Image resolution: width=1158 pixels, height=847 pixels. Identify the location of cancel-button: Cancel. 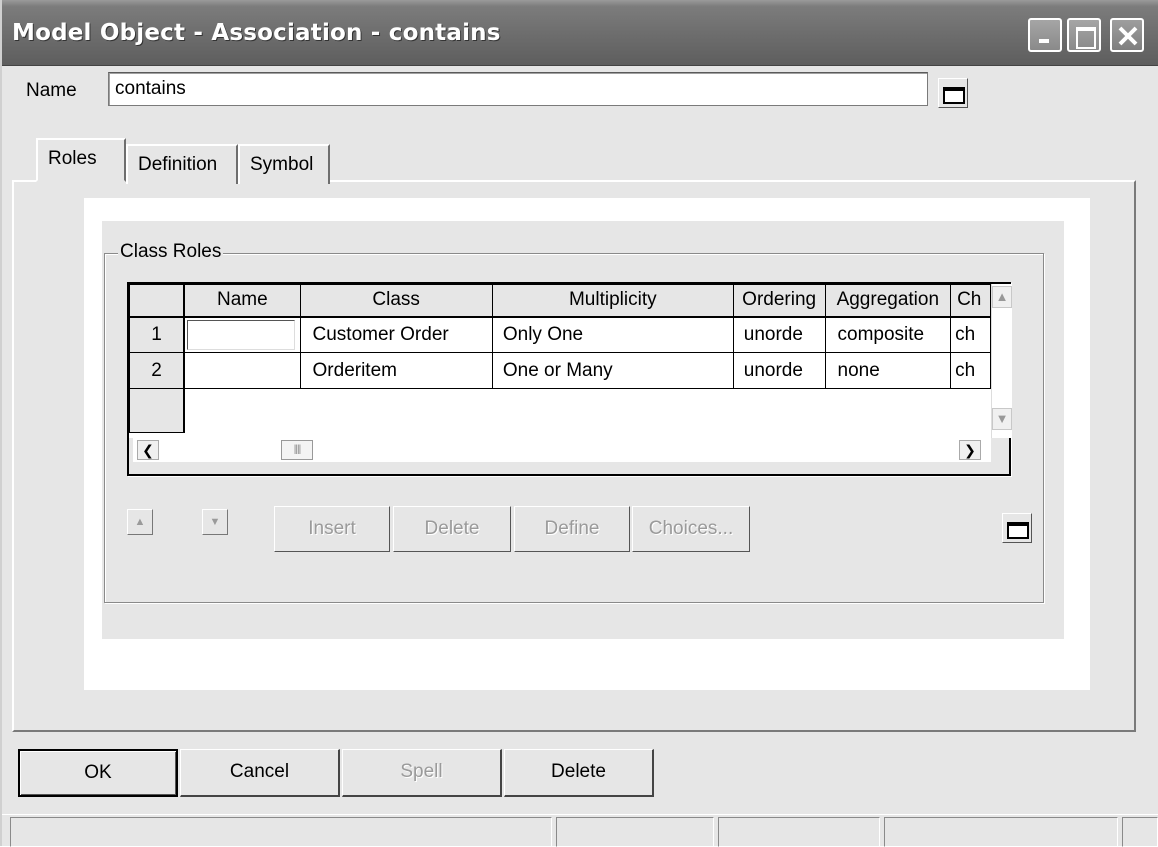
(260, 773).